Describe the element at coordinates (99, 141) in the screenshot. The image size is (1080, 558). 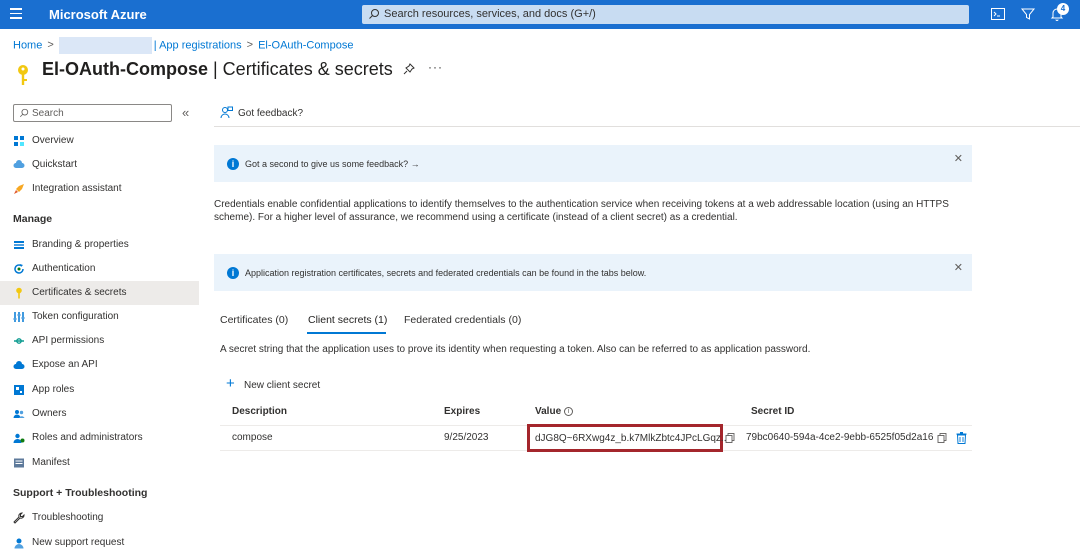
I see `sidebar-item-overview: Overview` at that location.